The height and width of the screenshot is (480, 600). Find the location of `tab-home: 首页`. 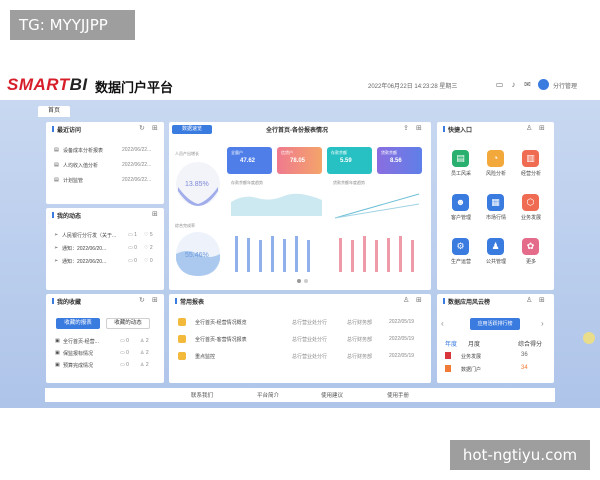

tab-home: 首页 is located at coordinates (54, 111).